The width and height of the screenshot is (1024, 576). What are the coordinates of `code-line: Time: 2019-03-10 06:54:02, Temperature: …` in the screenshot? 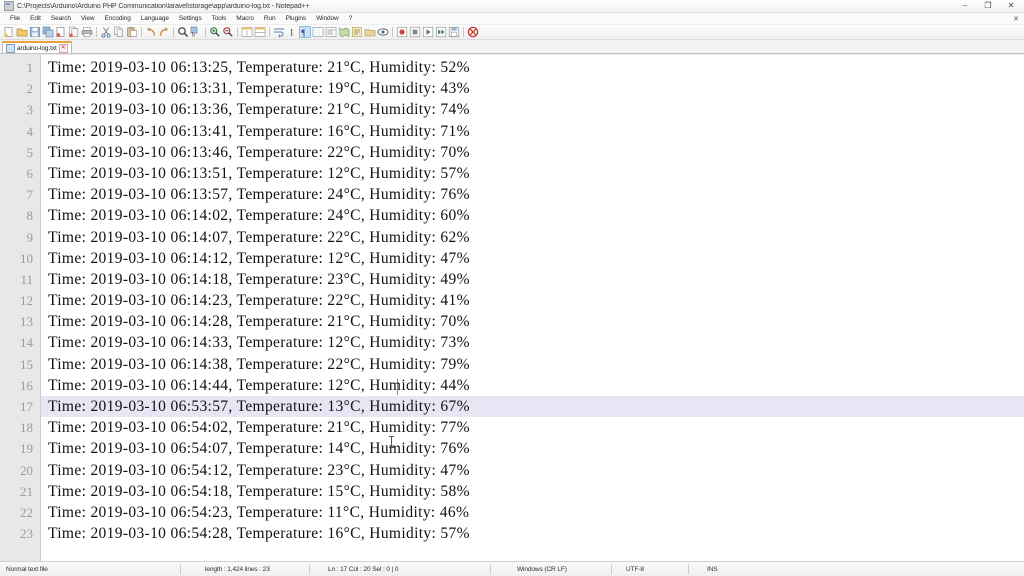 It's located at (532, 427).